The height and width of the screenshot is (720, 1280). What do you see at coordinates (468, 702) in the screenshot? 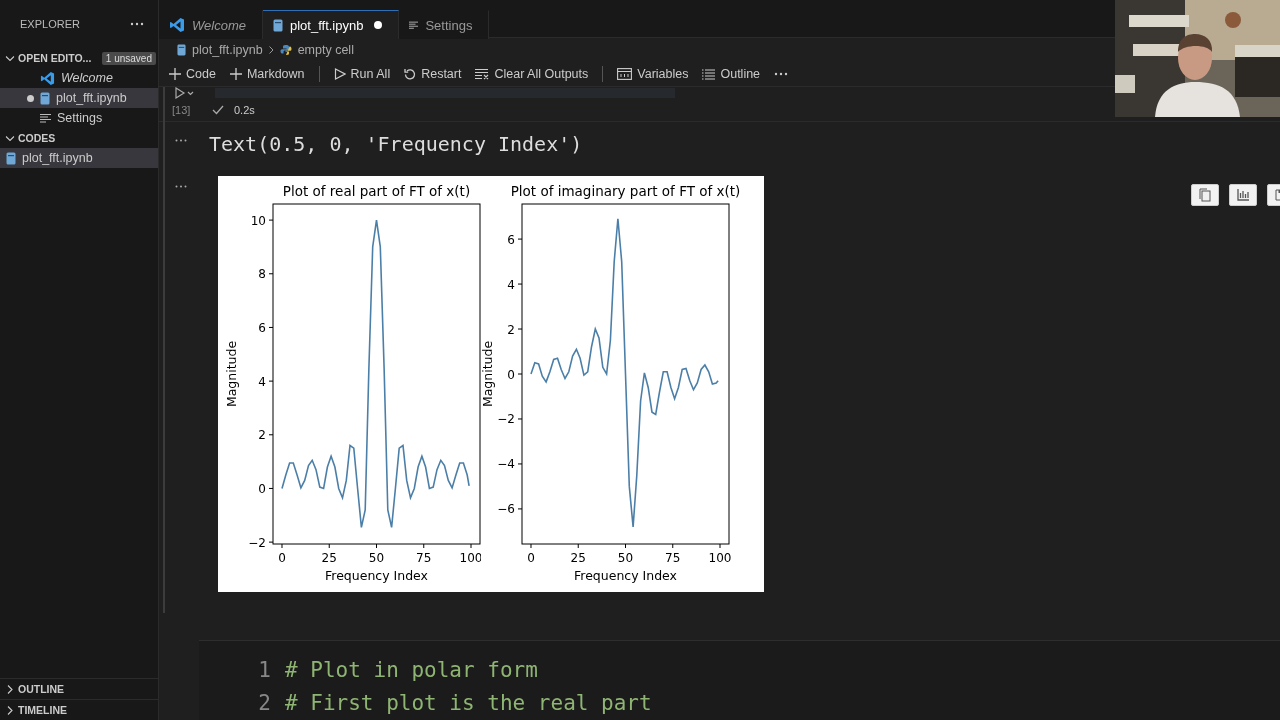
I see `code-comment: # First plot is the real part` at bounding box center [468, 702].